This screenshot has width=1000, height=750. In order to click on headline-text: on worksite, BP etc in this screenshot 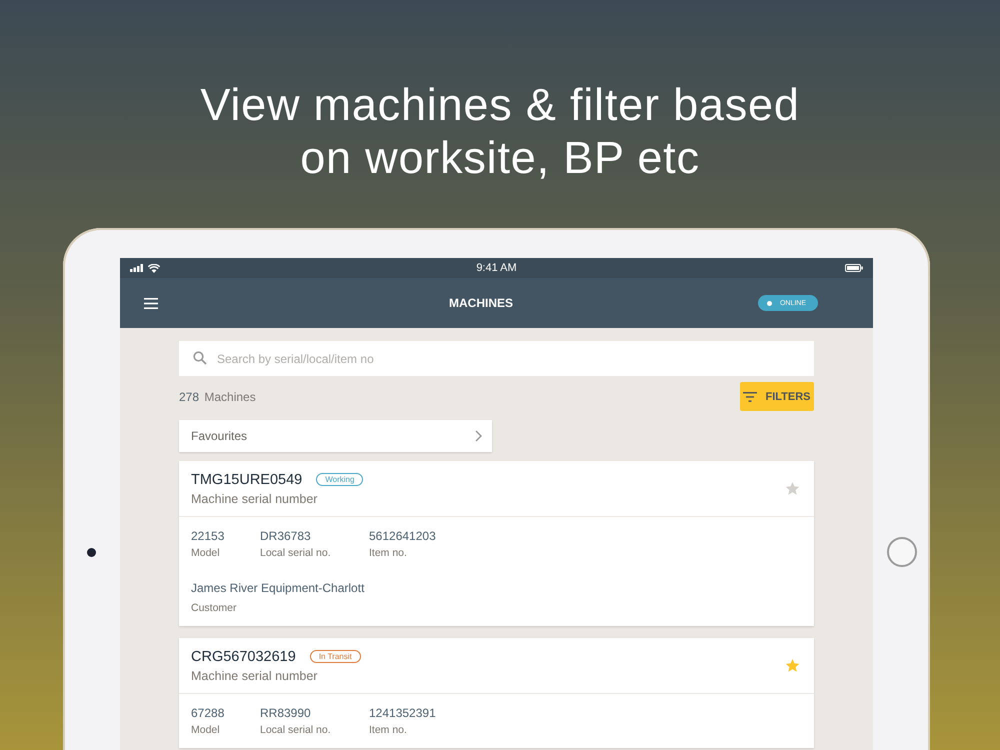, I will do `click(500, 157)`.